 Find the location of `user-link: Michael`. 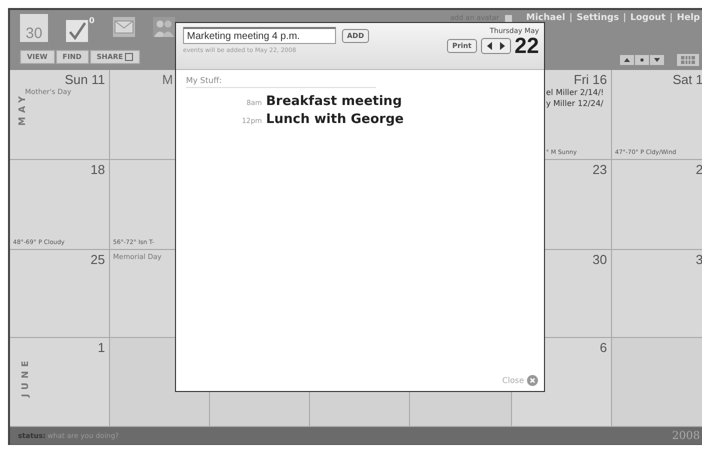

user-link: Michael is located at coordinates (546, 18).